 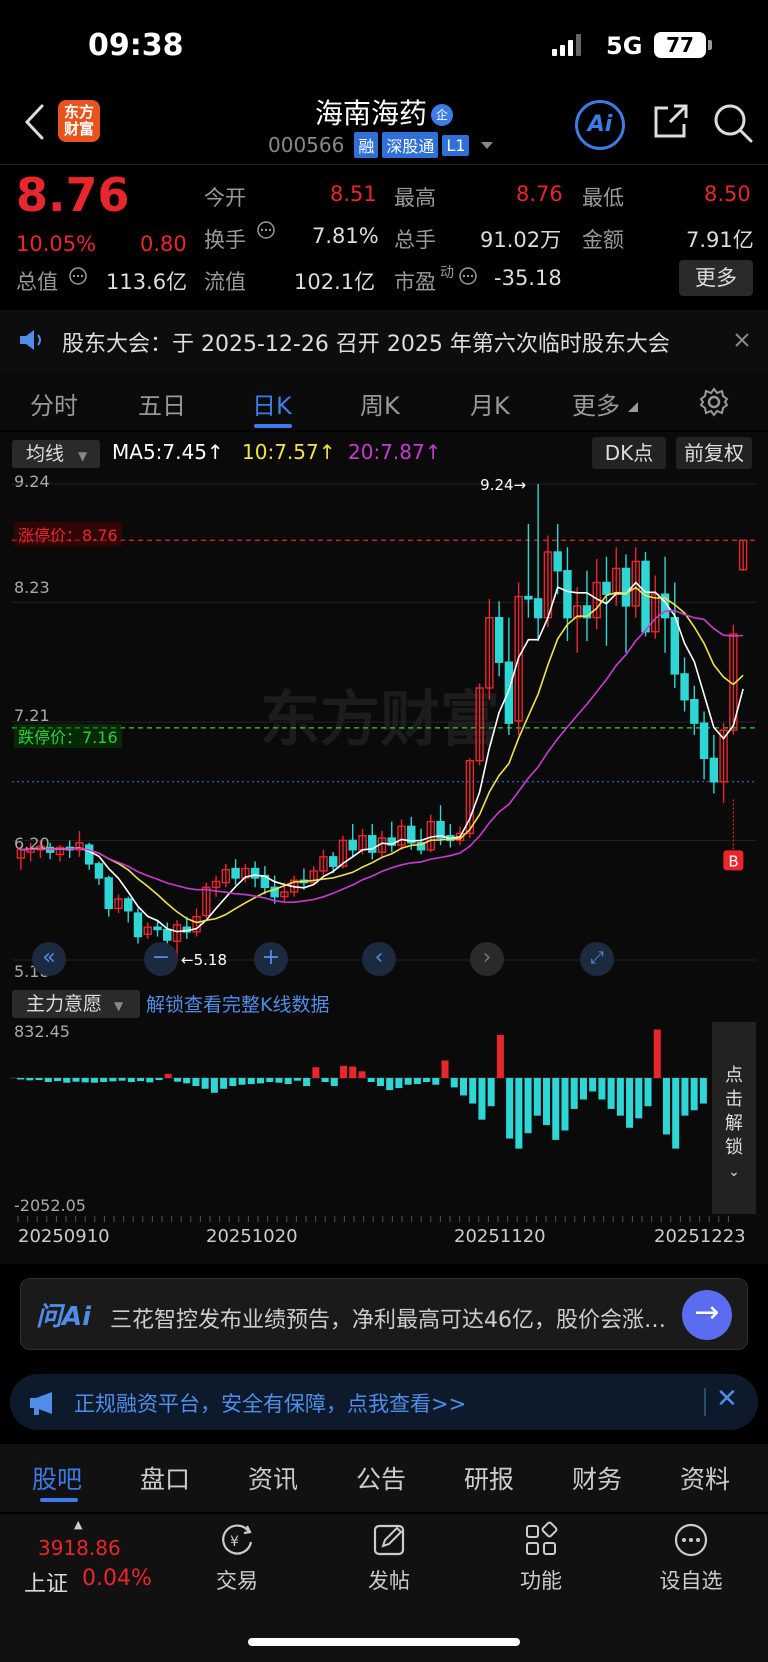 What do you see at coordinates (714, 453) in the screenshot?
I see `adjust-button: 前复权` at bounding box center [714, 453].